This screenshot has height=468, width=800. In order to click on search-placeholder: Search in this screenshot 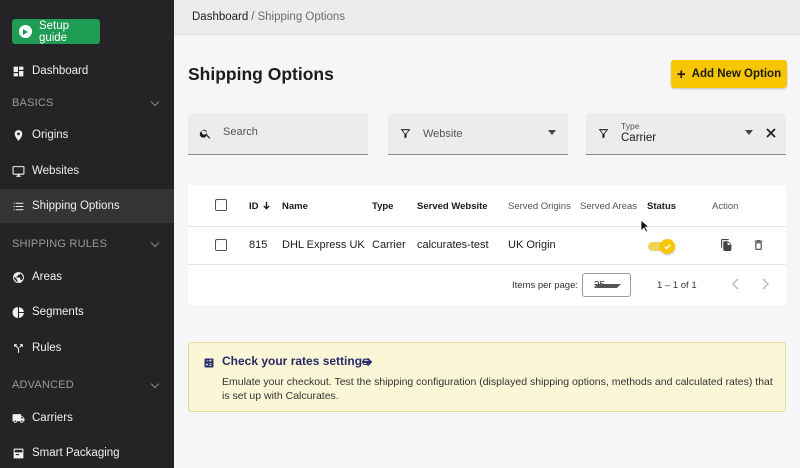, I will do `click(240, 132)`.